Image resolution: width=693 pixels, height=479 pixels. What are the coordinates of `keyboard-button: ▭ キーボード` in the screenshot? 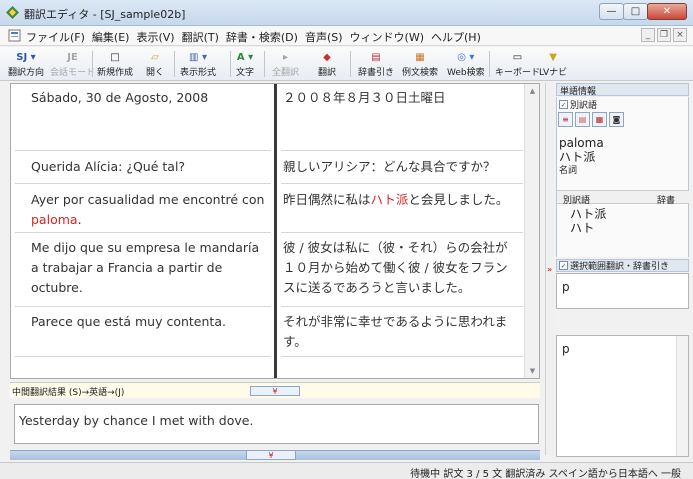 It's located at (517, 64).